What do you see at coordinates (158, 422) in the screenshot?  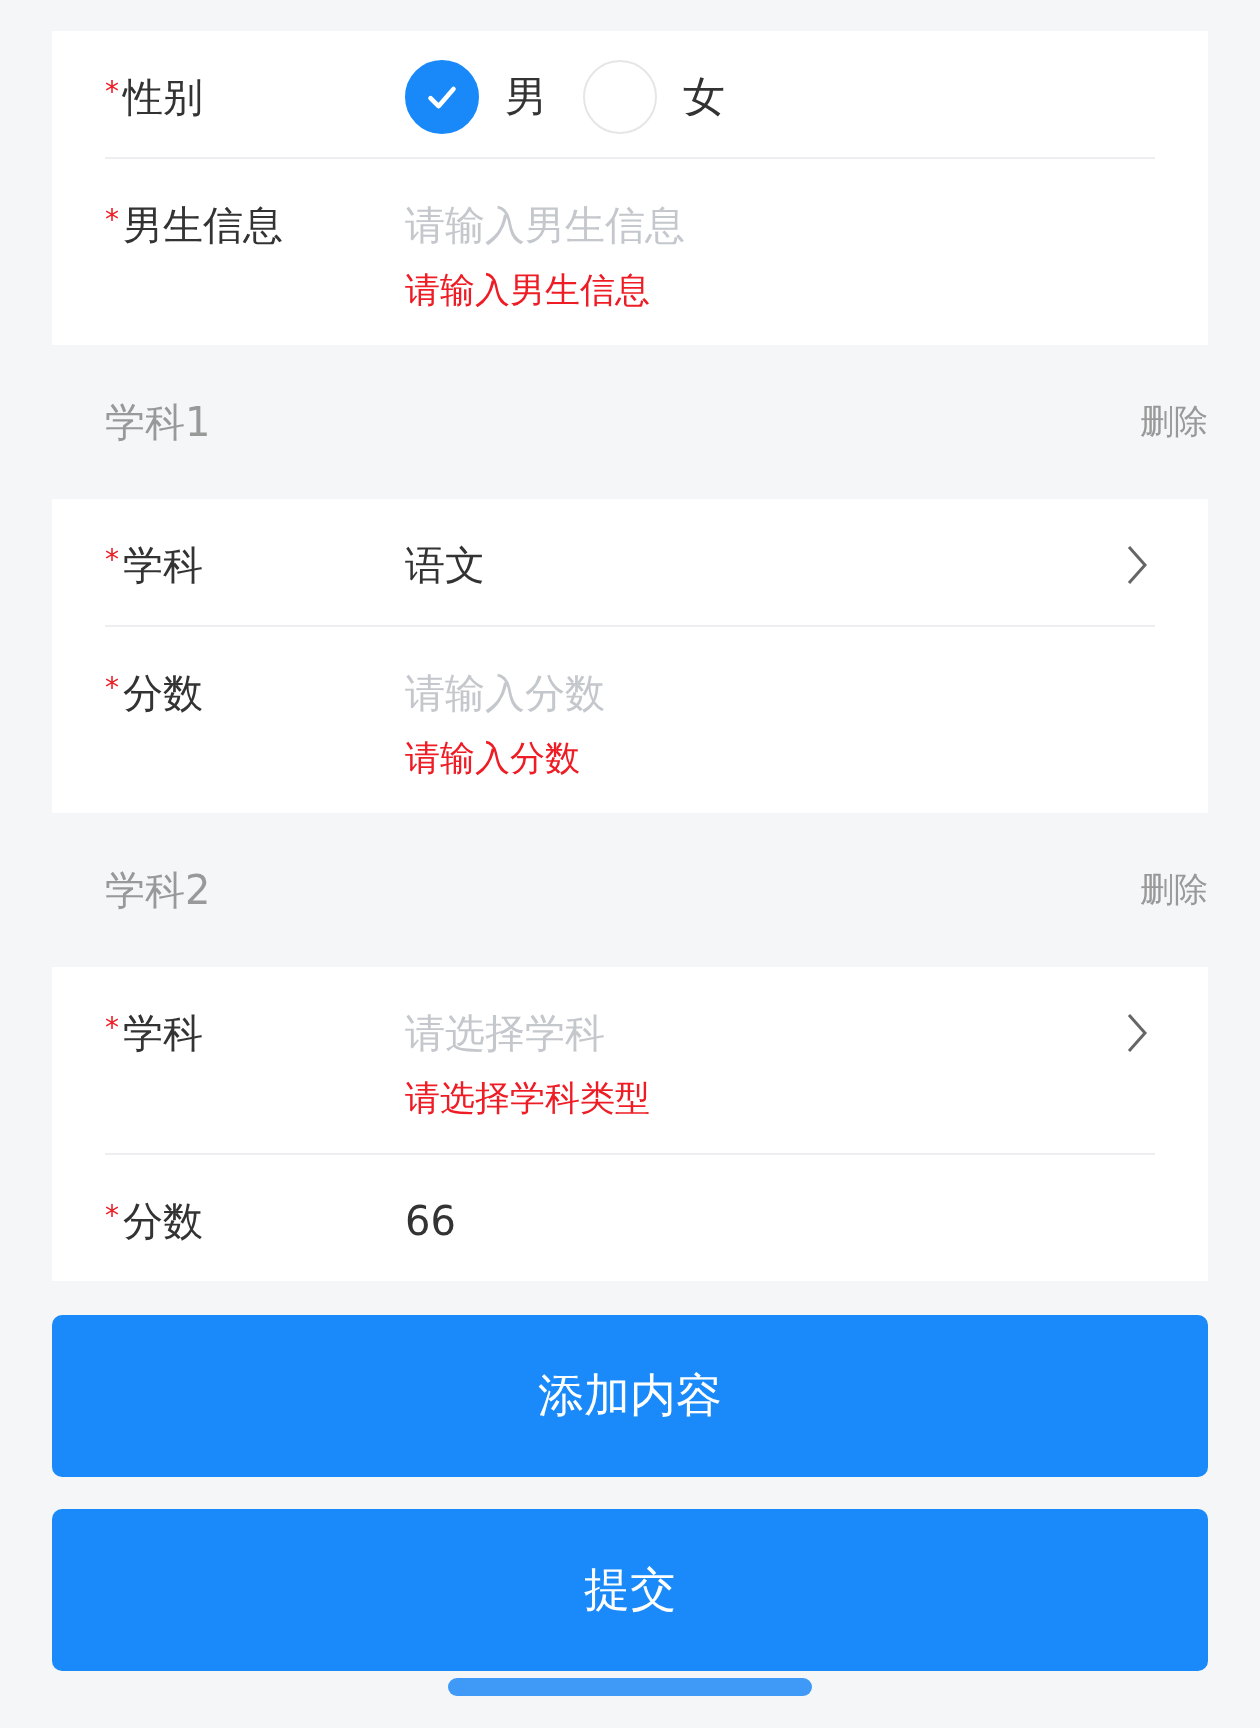 I see `group-title: 学科1` at bounding box center [158, 422].